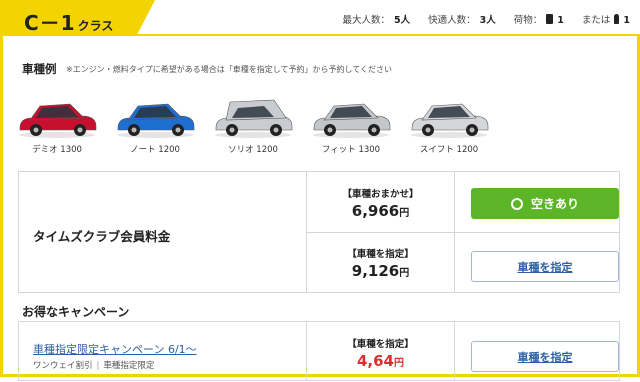  I want to click on car-example: ノート 1200, so click(155, 123).